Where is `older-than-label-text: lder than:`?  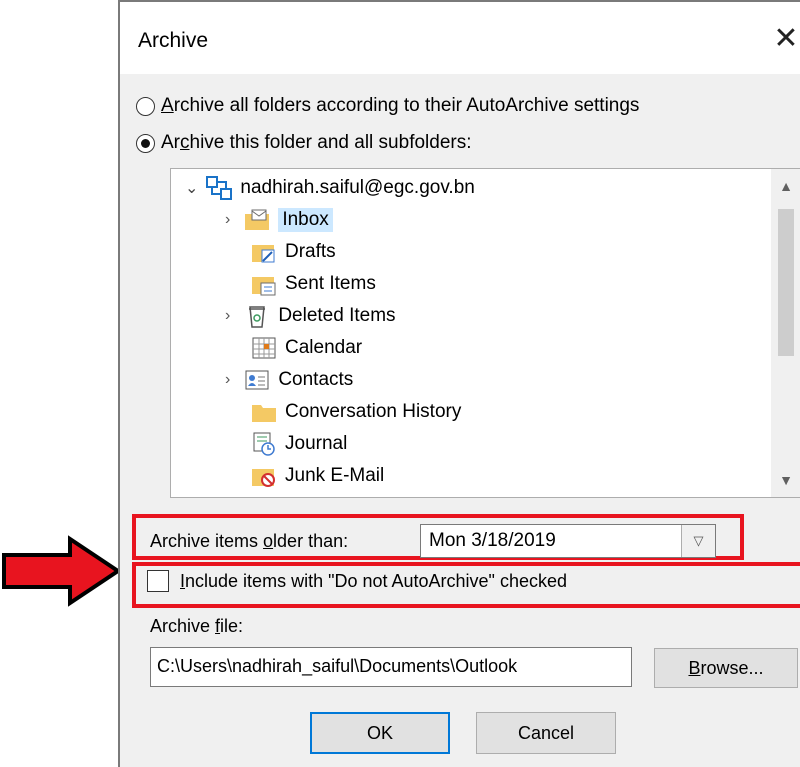
older-than-label-text: lder than: is located at coordinates (311, 541).